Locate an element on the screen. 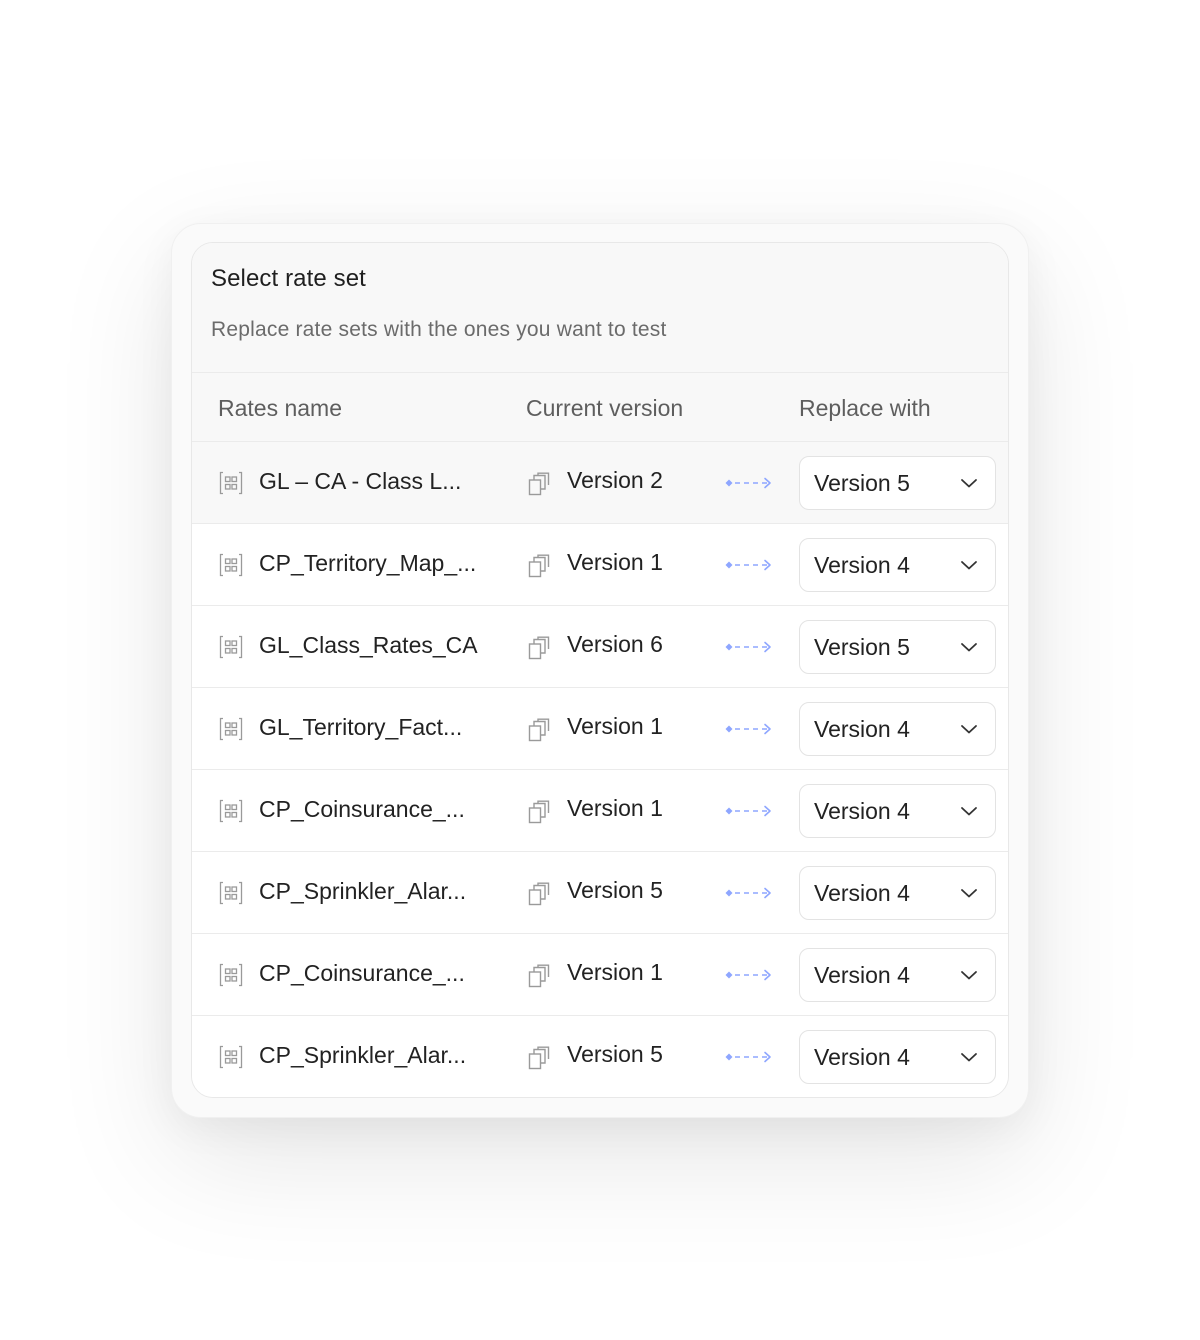 Image resolution: width=1200 pixels, height=1340 pixels. table-row: GL_Territory_Fact... Version 1 Version 4 is located at coordinates (600, 729).